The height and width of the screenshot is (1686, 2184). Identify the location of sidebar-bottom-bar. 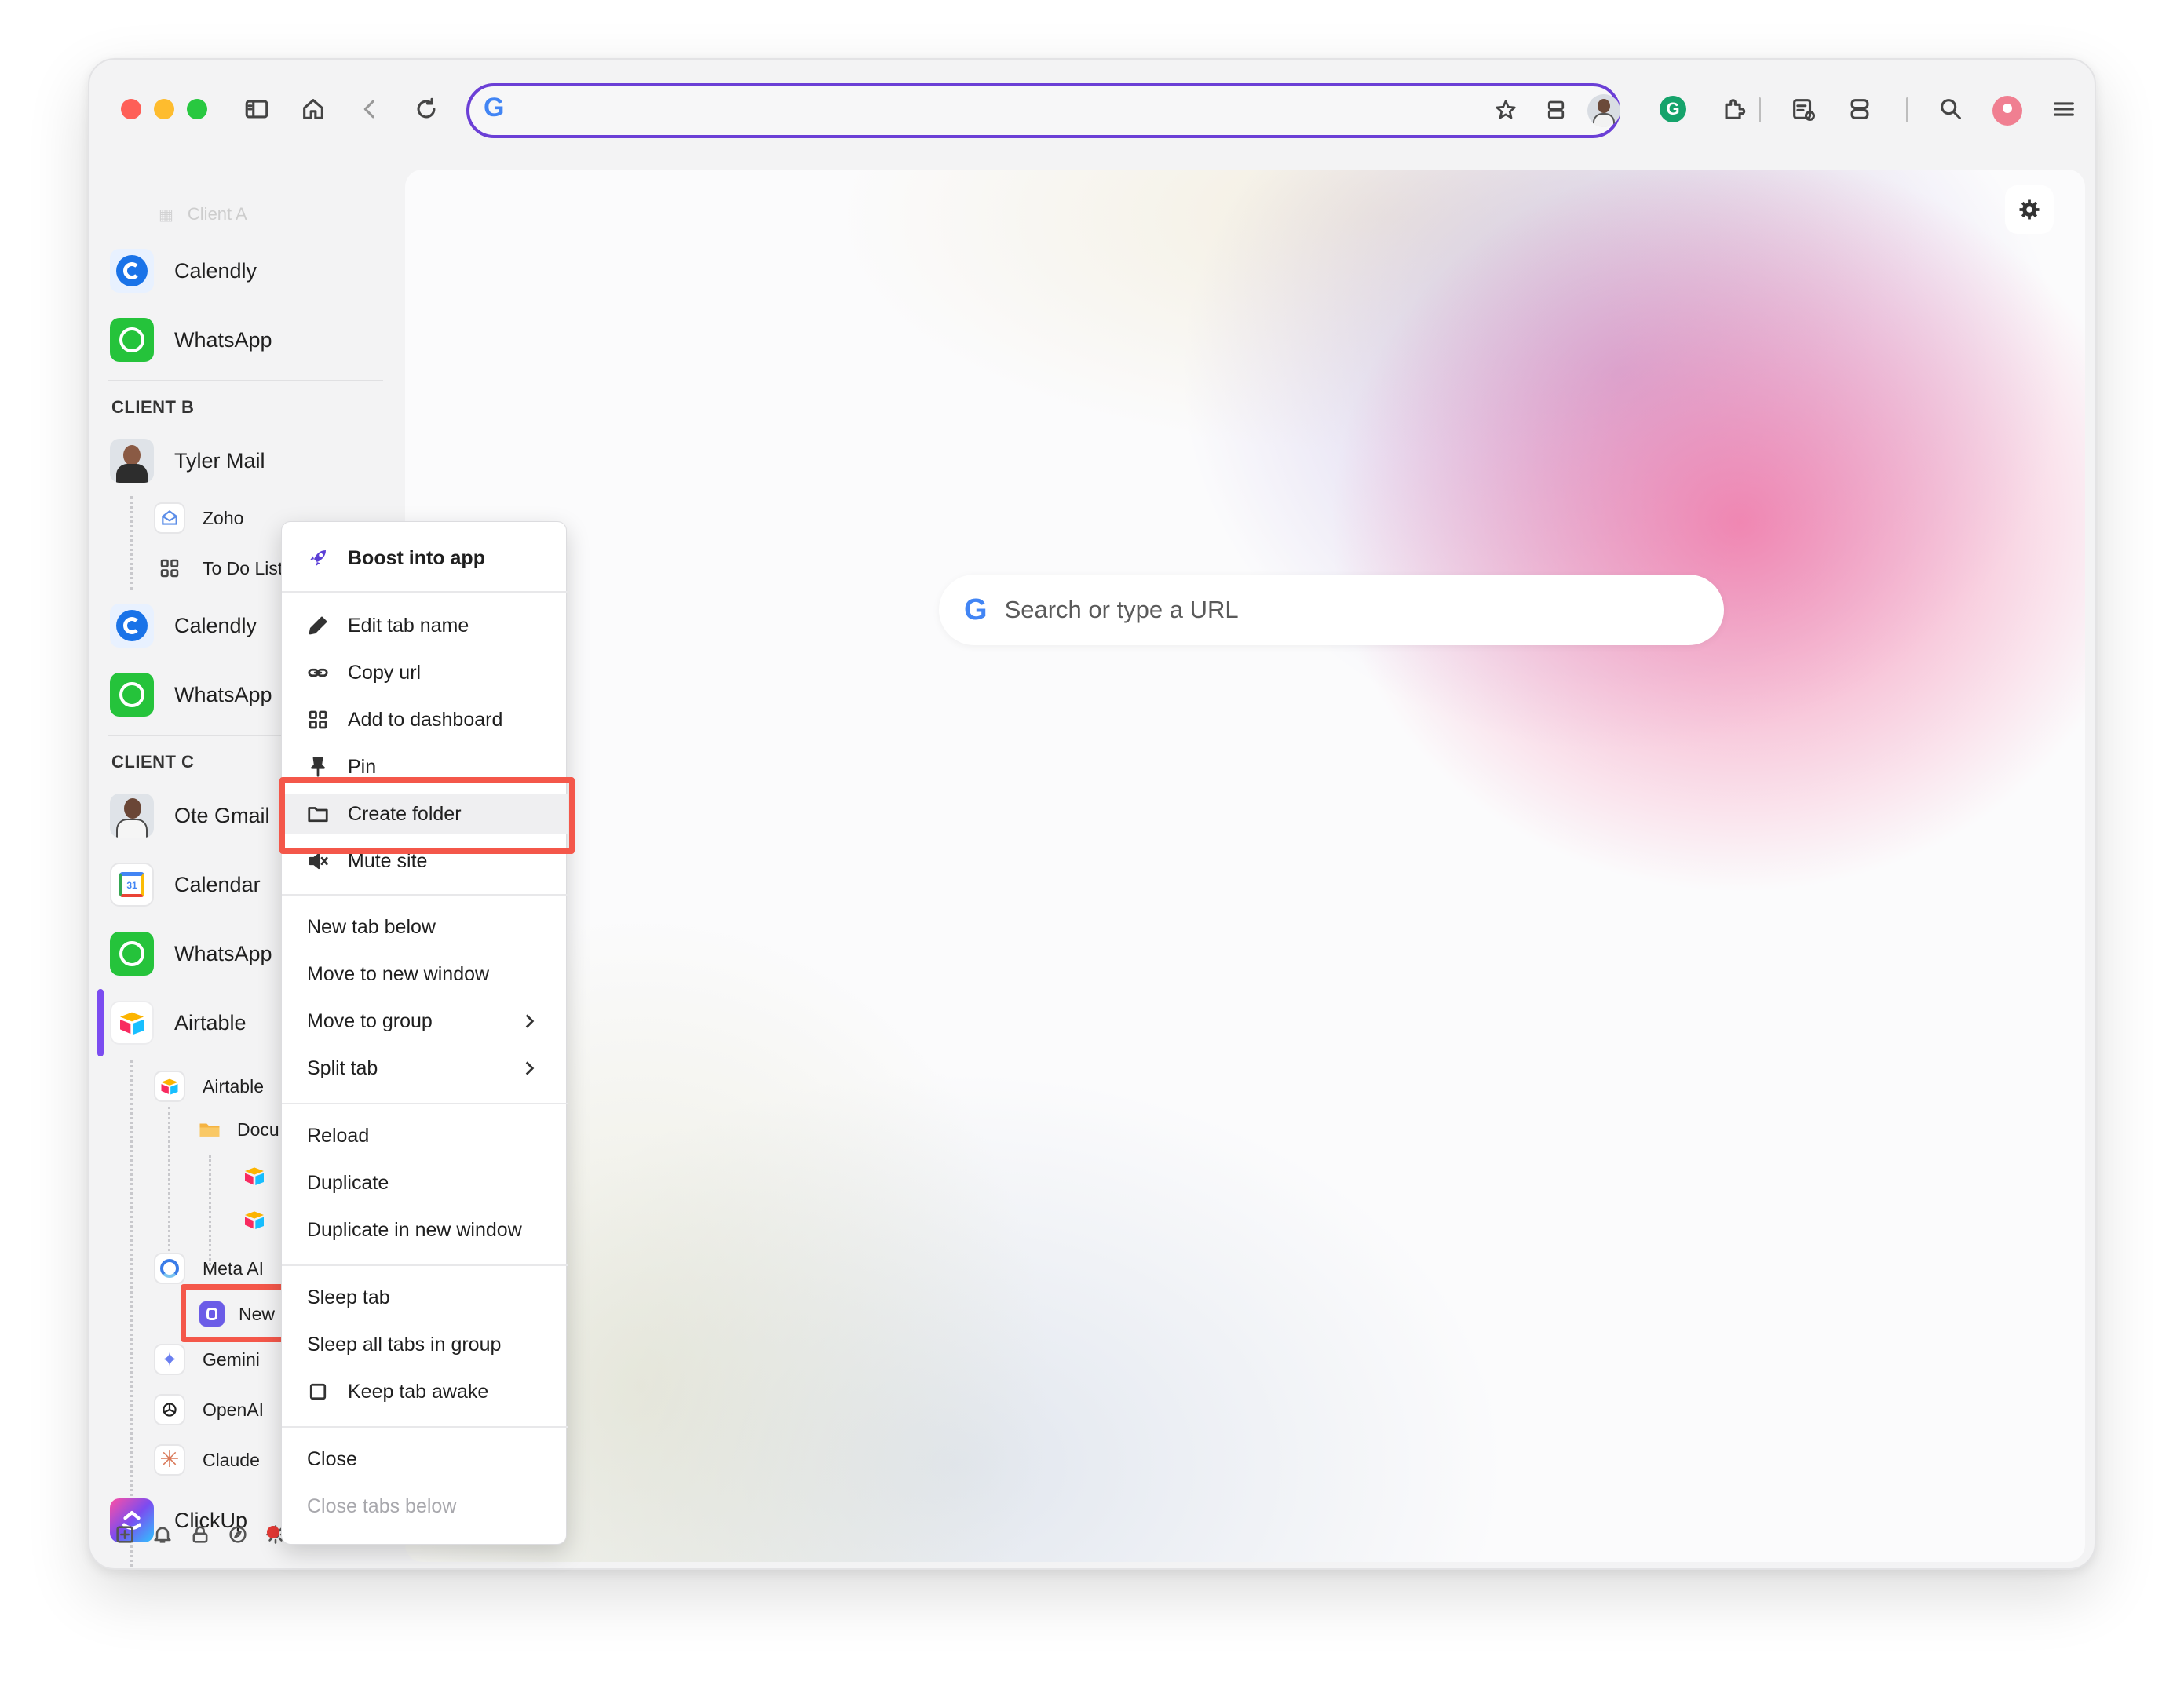
(200, 1534).